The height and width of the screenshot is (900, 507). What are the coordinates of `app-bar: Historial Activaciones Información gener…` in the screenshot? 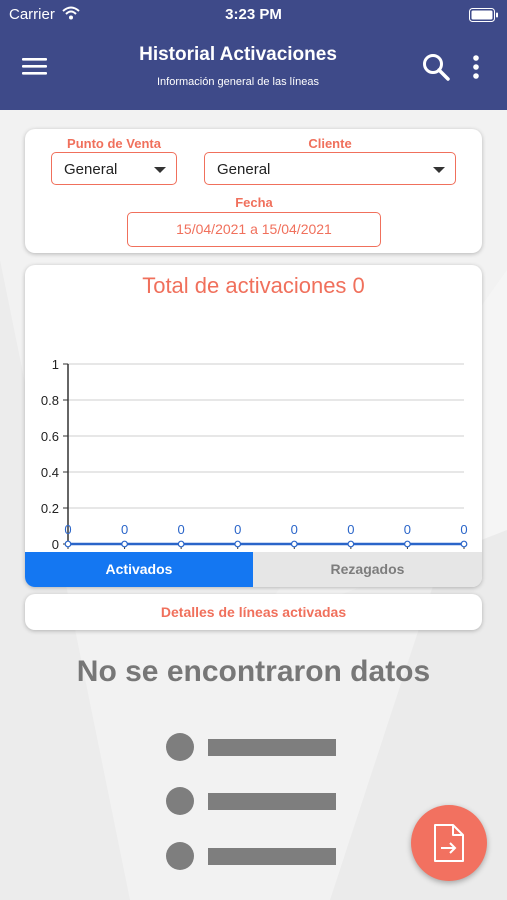 It's located at (253, 70).